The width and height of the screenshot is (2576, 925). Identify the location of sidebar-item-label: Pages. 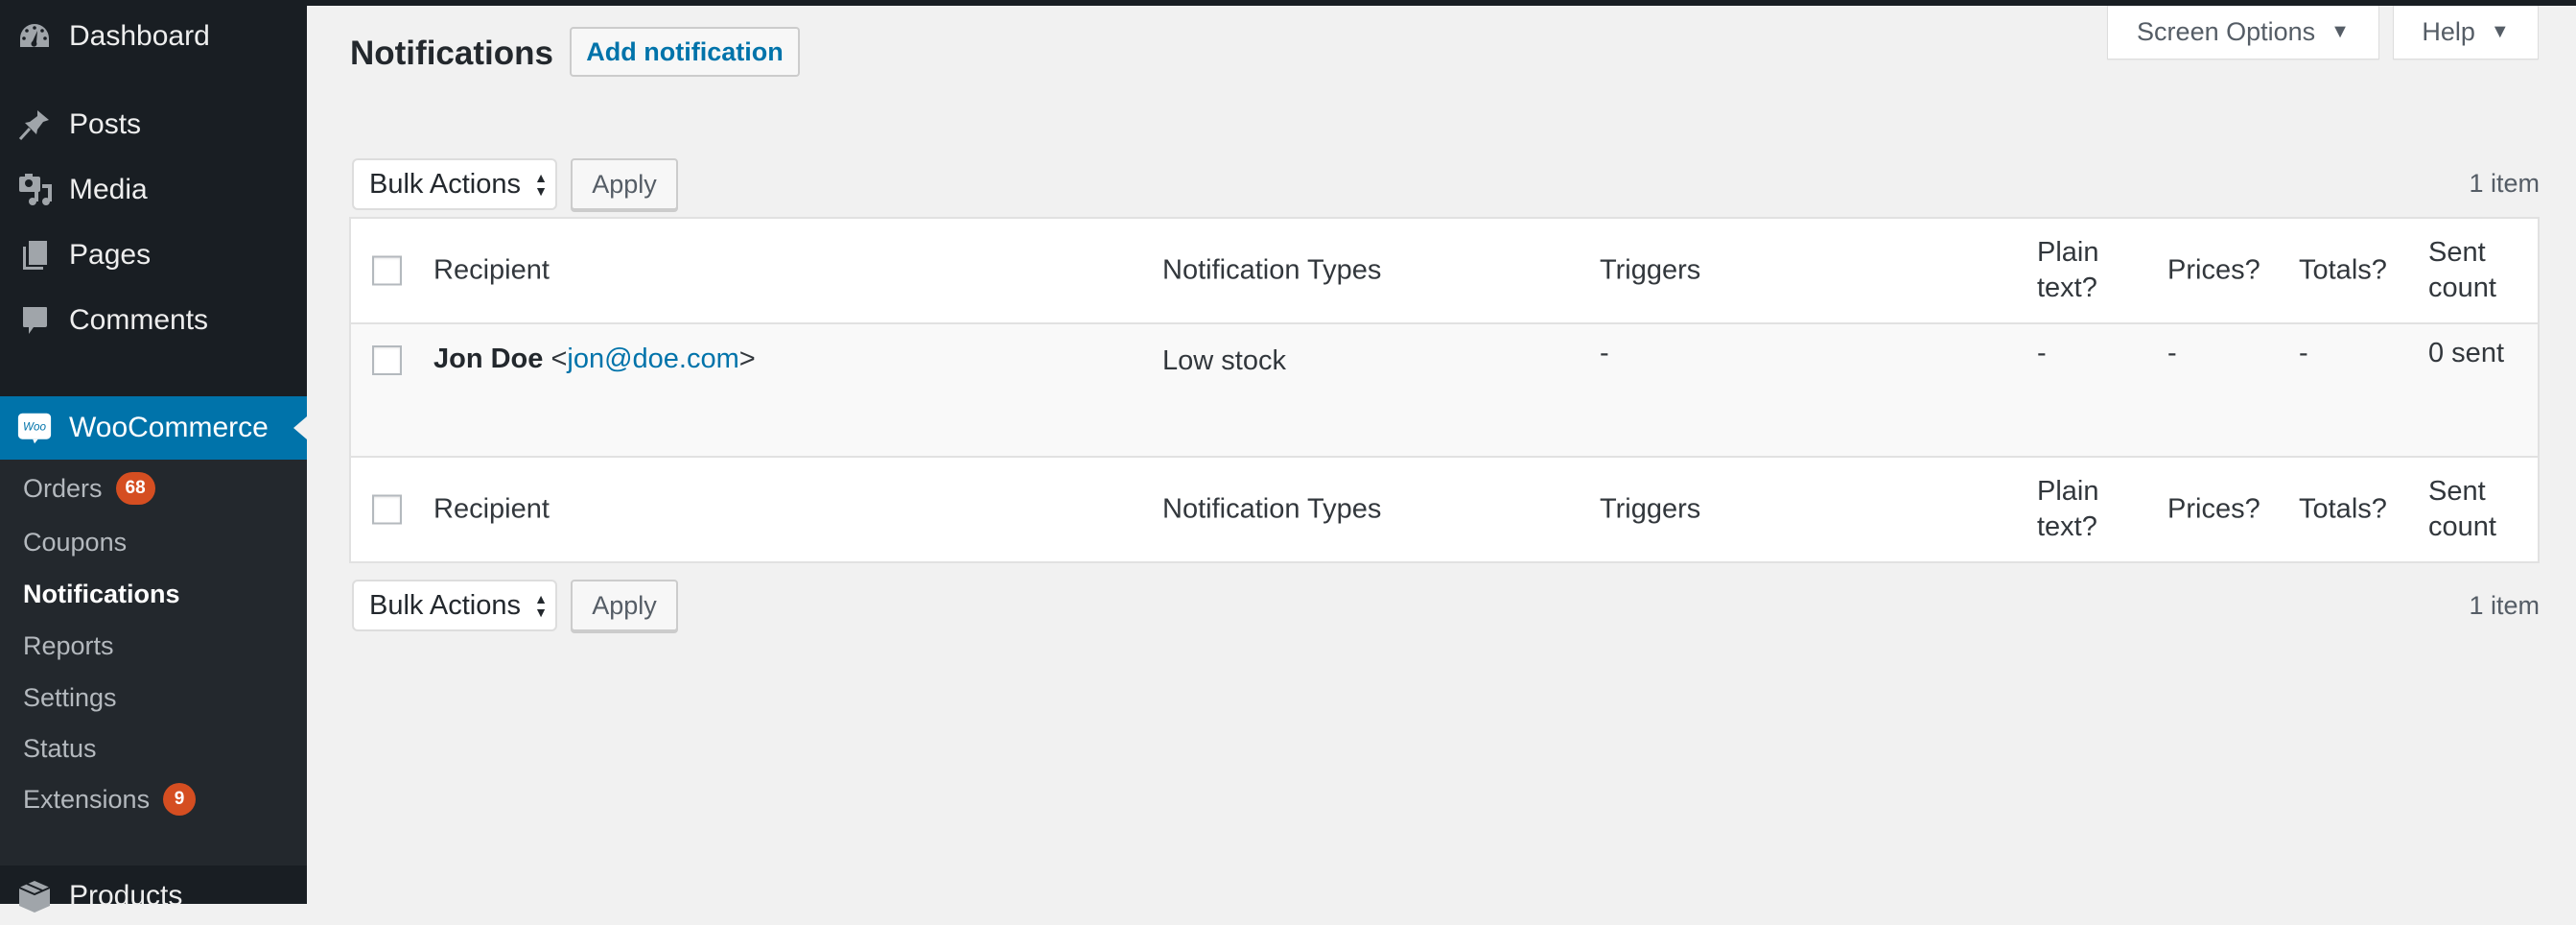
(110, 255).